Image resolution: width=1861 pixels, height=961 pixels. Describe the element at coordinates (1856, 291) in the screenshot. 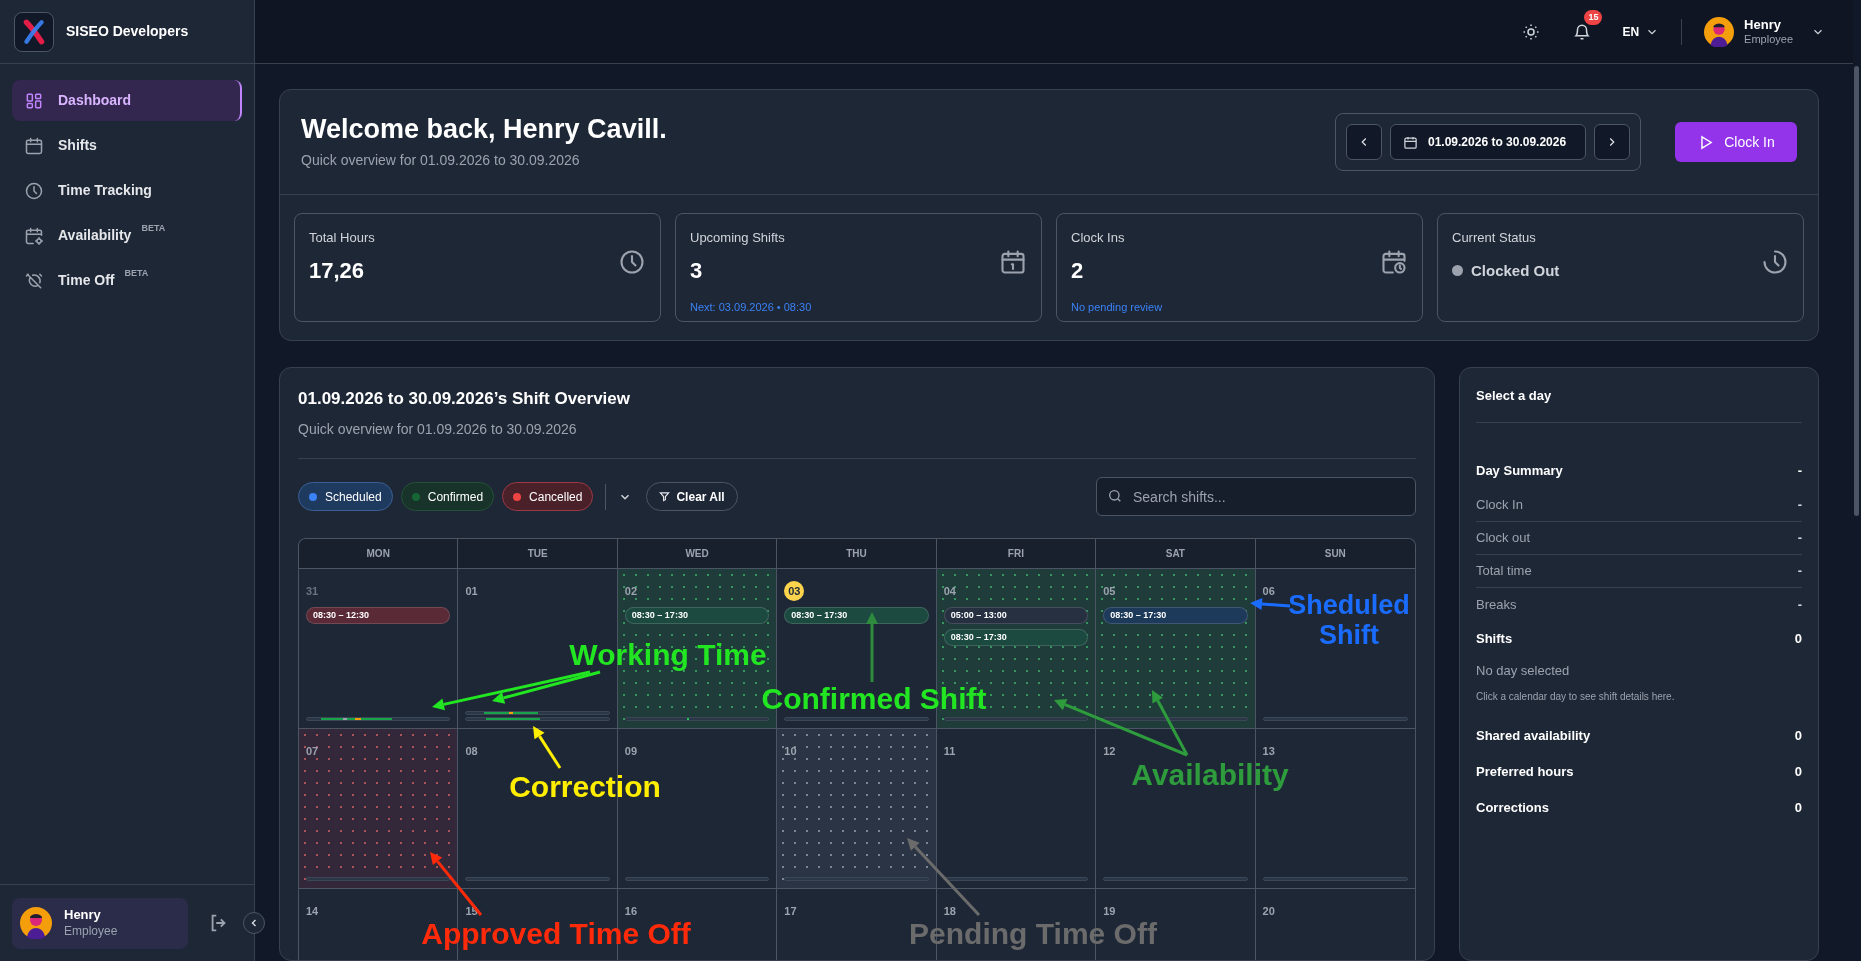

I see `scrollbar-thumb` at that location.